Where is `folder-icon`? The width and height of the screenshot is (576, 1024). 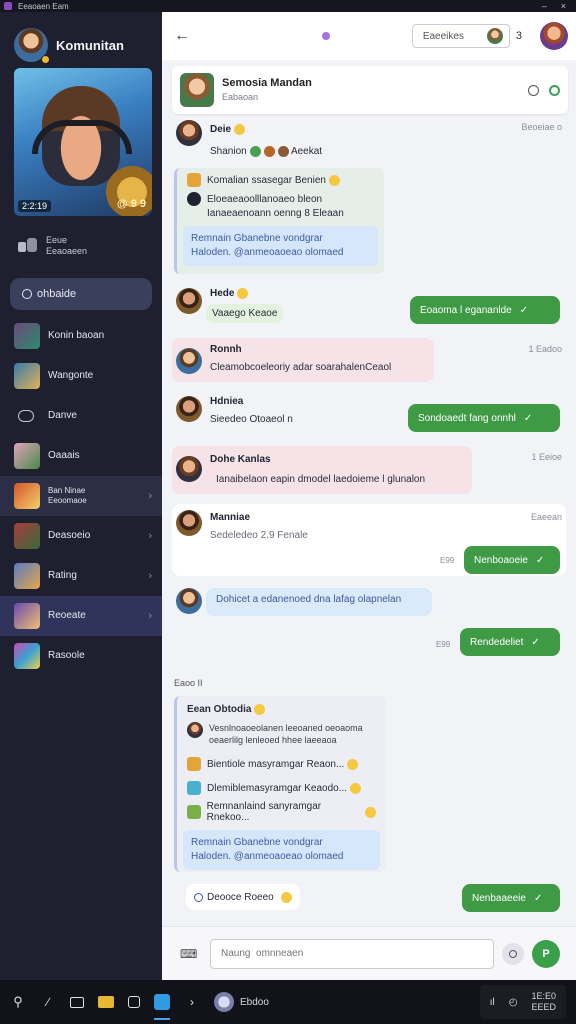 folder-icon is located at coordinates (106, 1002).